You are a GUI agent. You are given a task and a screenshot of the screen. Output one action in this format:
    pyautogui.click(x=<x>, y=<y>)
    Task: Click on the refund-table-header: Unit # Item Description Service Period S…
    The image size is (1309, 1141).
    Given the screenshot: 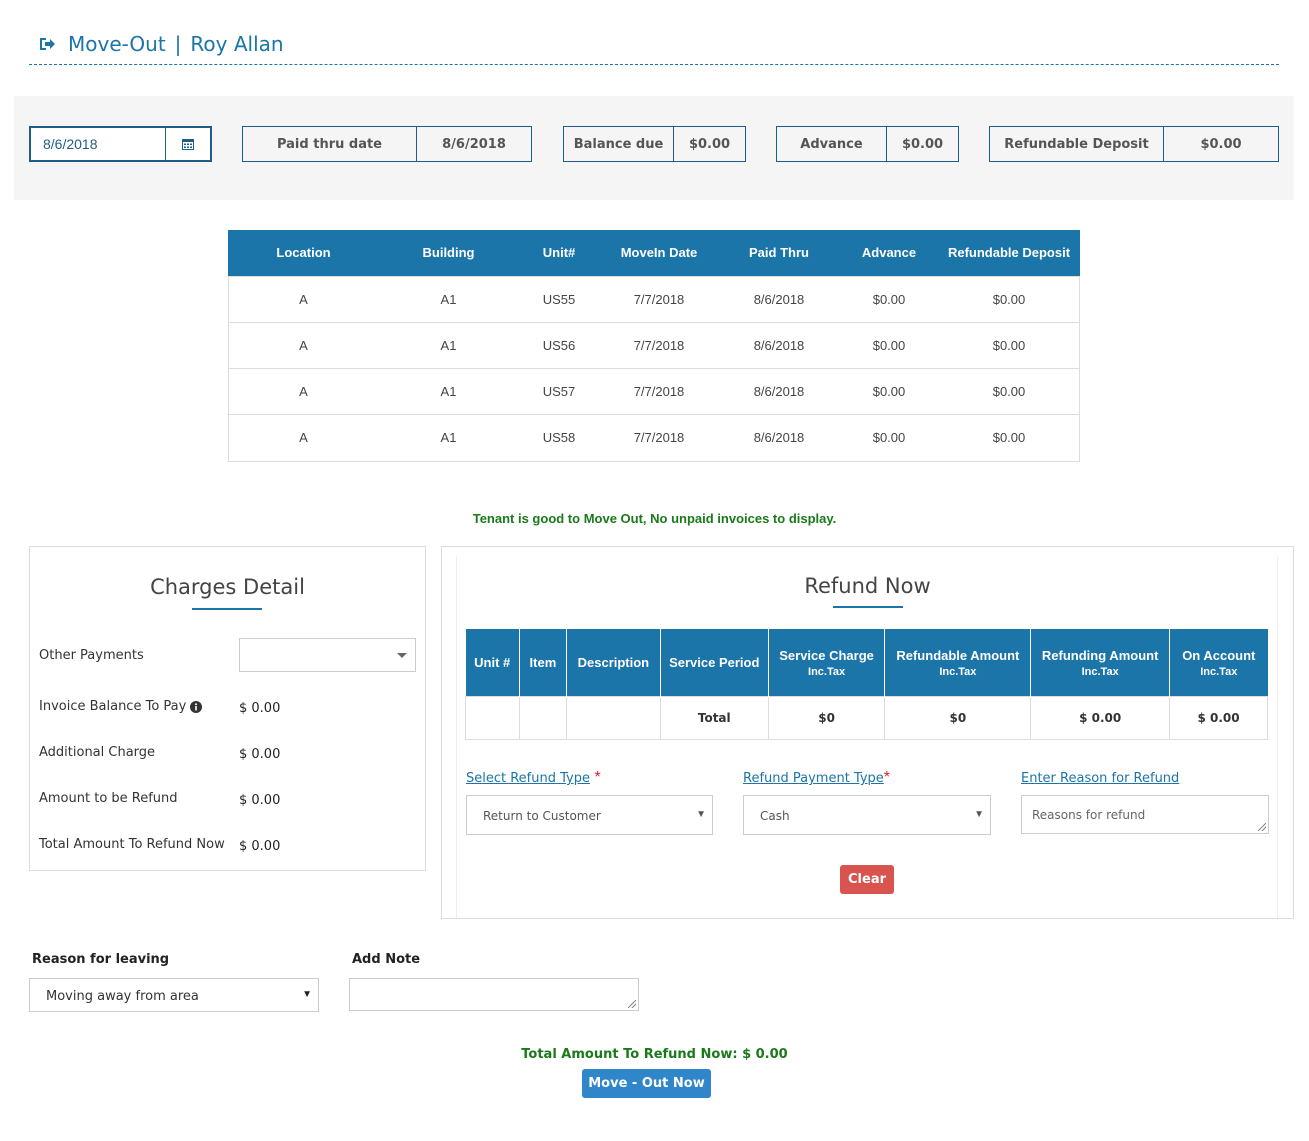 What is the action you would take?
    pyautogui.click(x=866, y=662)
    